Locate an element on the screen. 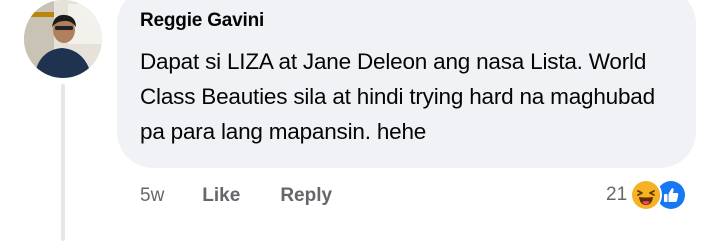 This screenshot has width=720, height=241. reaction-count: 21 is located at coordinates (617, 194).